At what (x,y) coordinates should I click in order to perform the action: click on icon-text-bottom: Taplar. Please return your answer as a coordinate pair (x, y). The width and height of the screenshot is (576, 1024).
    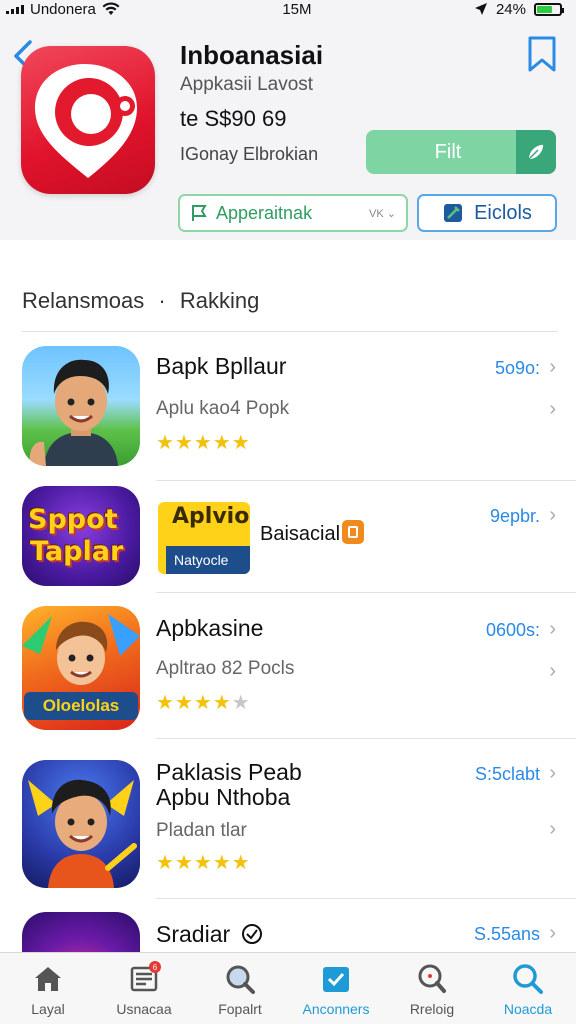
    Looking at the image, I should click on (77, 551).